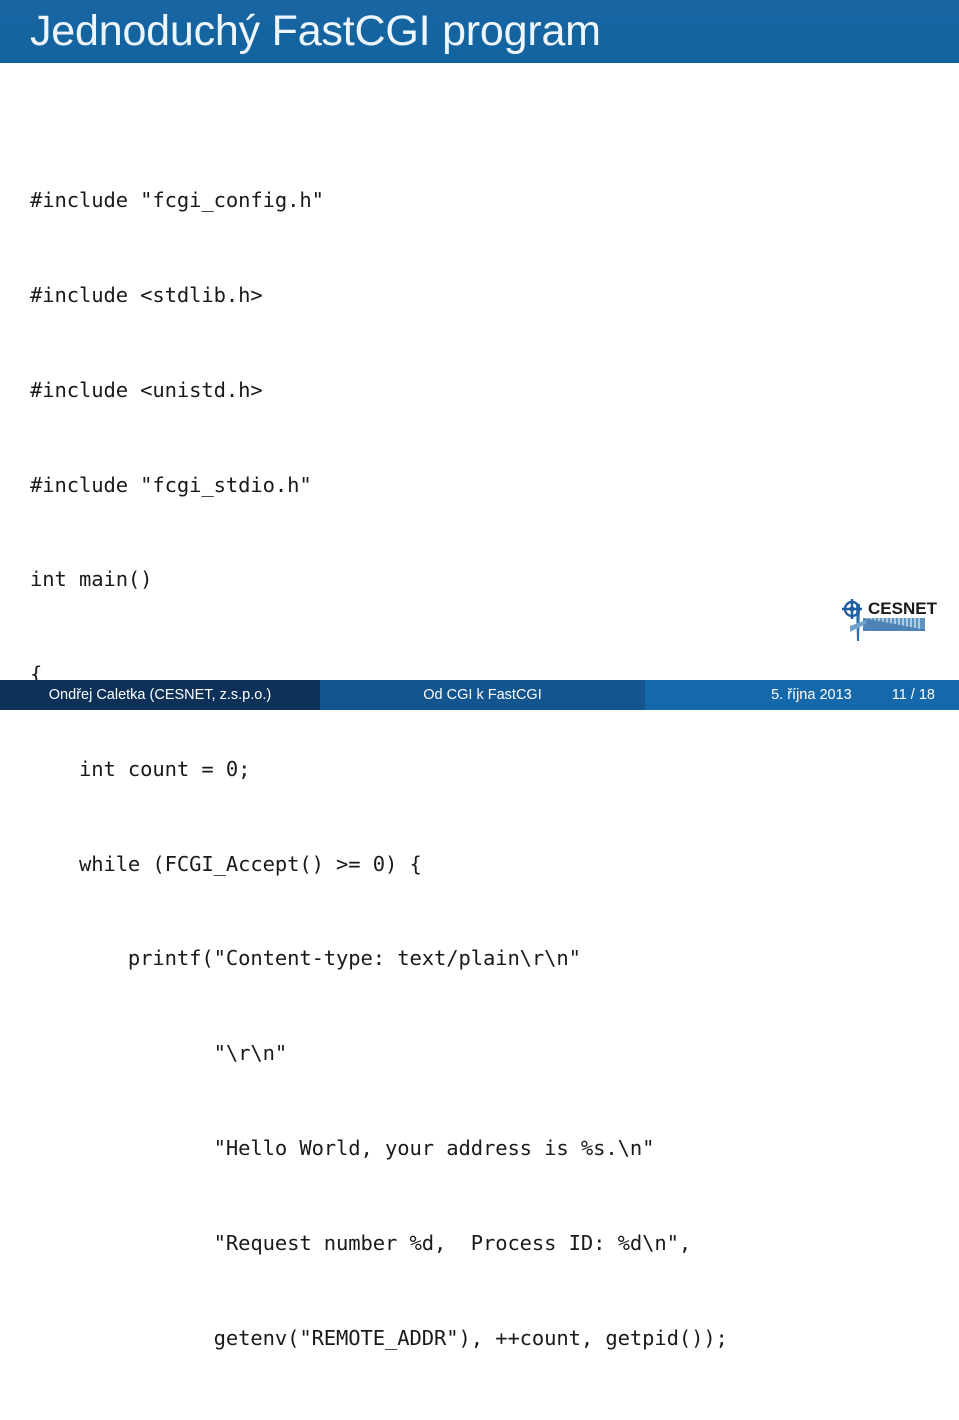 The image size is (959, 1420). I want to click on code-line: #include <stdlib.h>, so click(146, 294).